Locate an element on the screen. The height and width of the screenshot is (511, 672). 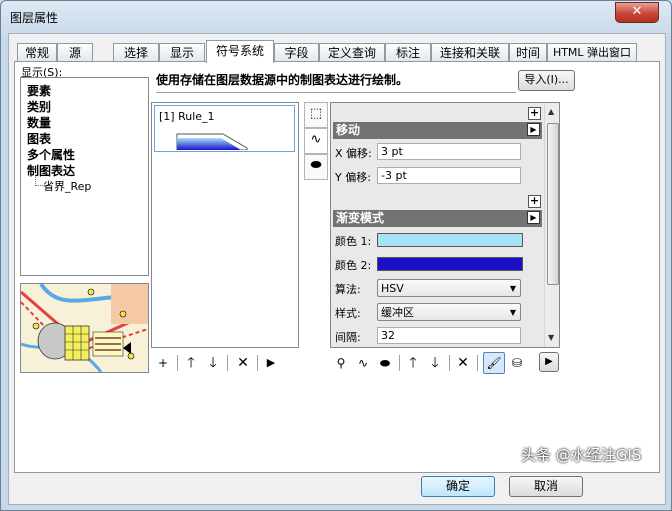
style-select: 缓冲区 ▼ is located at coordinates (449, 312).